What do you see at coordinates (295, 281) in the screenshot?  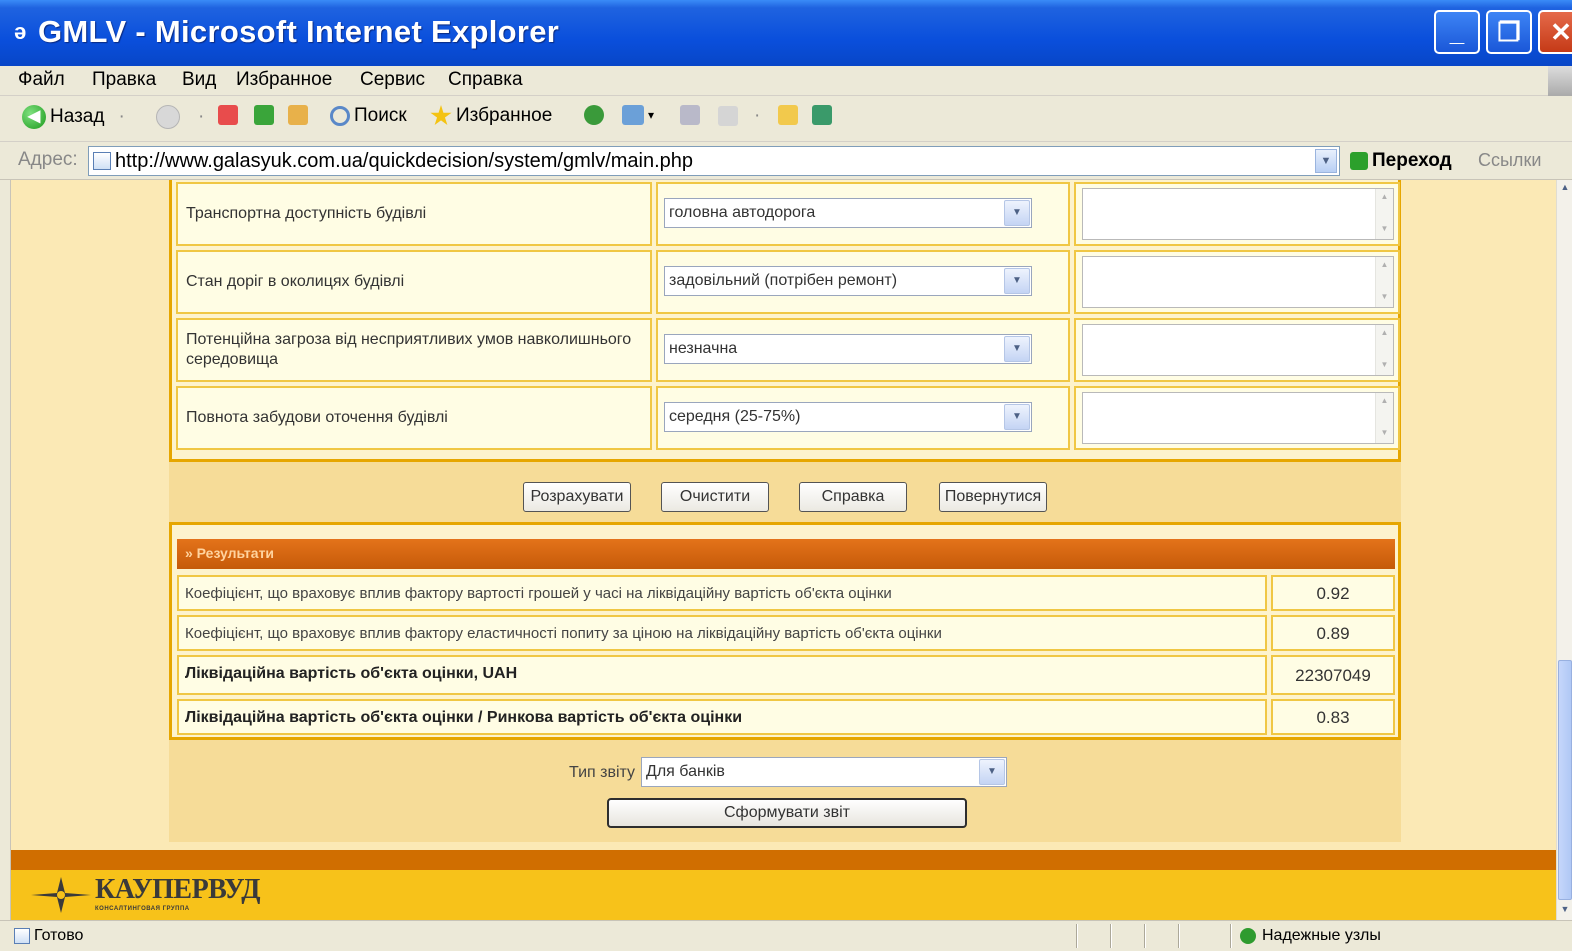 I see `field-label: Стан доріг в околицях будівлі` at bounding box center [295, 281].